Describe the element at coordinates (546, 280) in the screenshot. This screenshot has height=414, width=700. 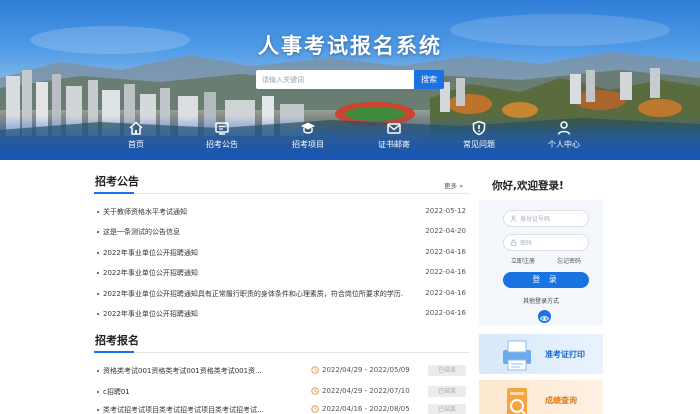
I see `login-button: 登 录` at that location.